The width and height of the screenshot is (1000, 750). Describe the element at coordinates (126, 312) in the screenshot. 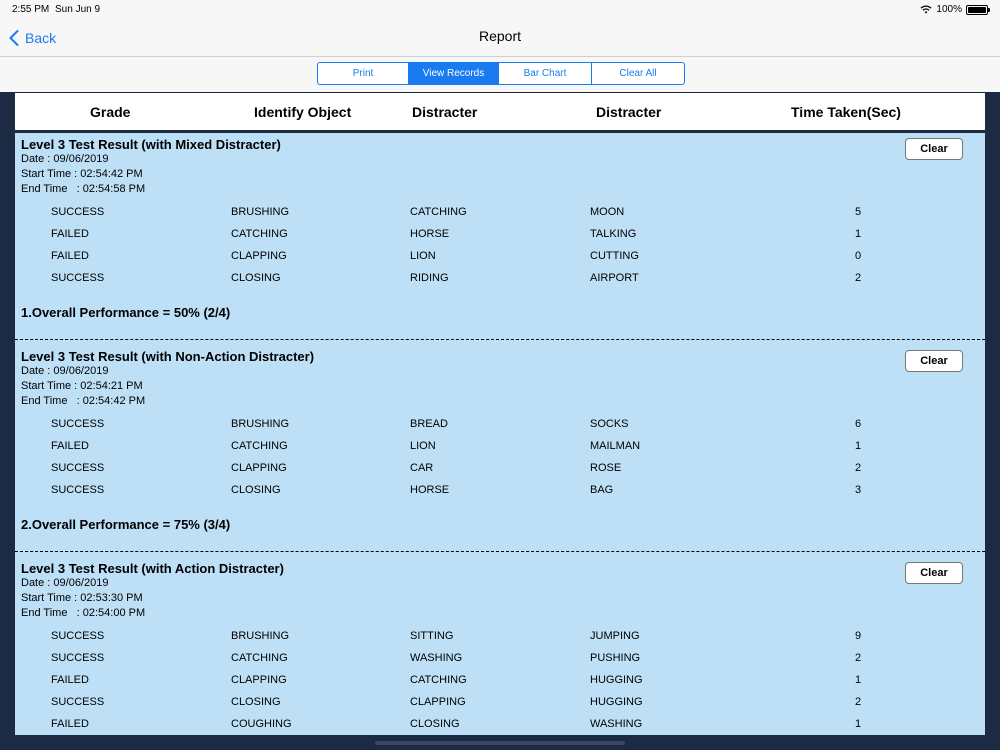

I see `overall-performance: 1.Overall Performance = 50% (2/4)` at that location.